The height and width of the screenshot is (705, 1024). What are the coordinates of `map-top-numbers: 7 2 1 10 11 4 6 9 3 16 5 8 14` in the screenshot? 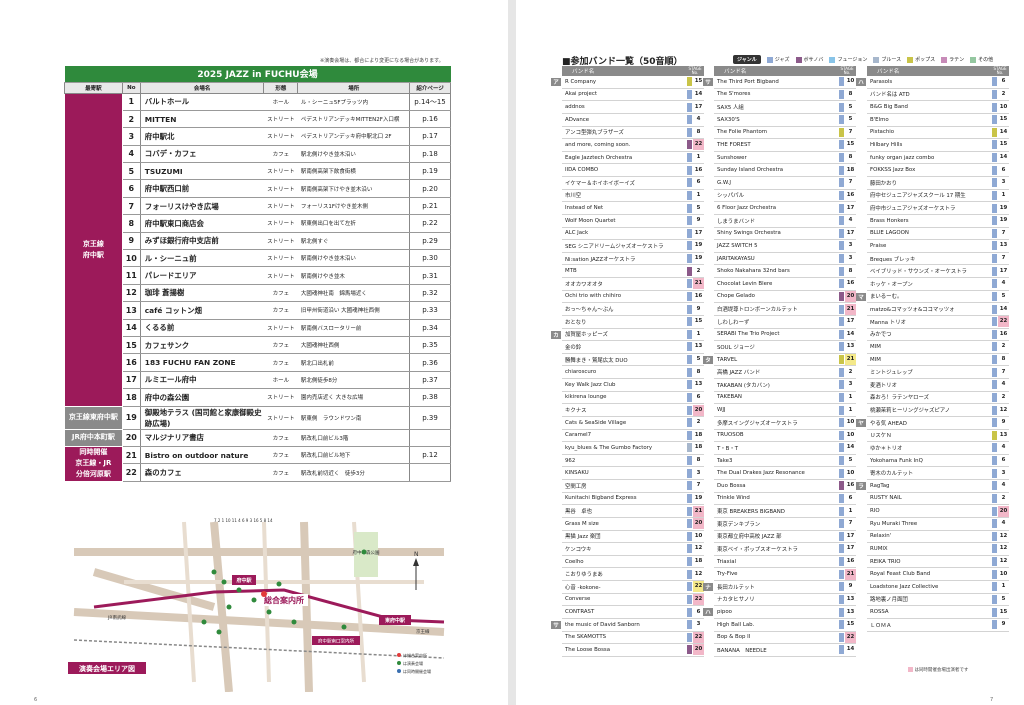 It's located at (243, 520).